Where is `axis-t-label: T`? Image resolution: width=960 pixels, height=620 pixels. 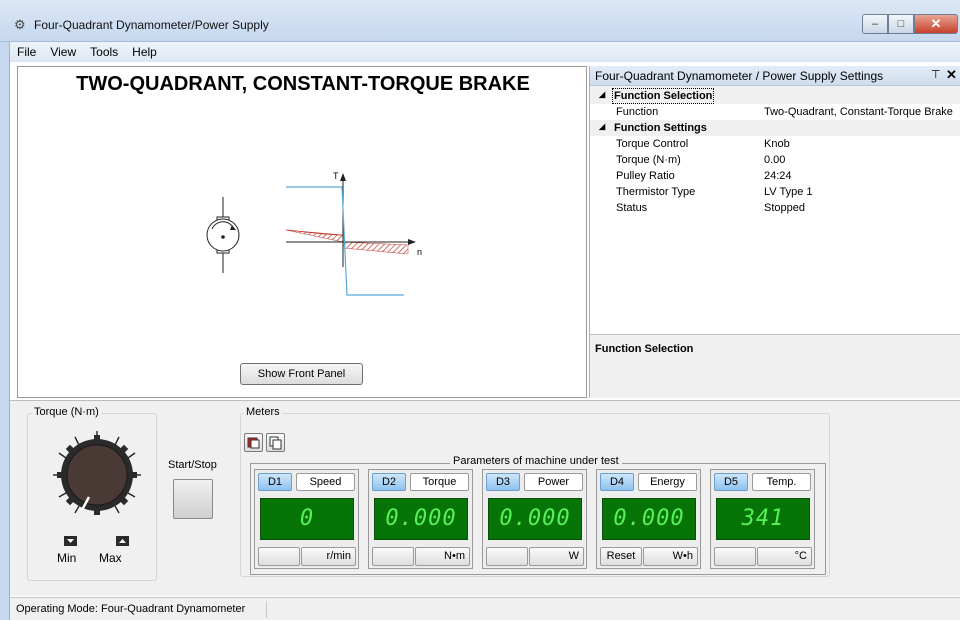 axis-t-label: T is located at coordinates (336, 176).